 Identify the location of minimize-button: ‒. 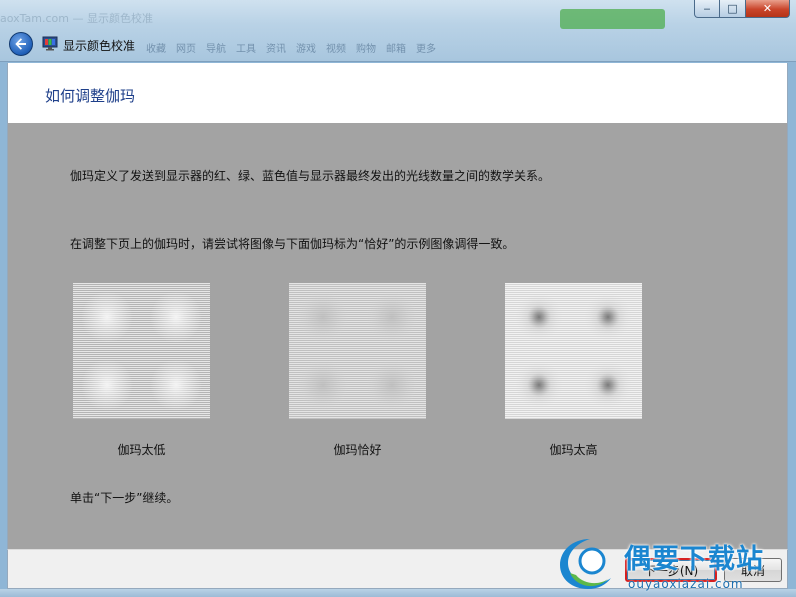
(707, 9).